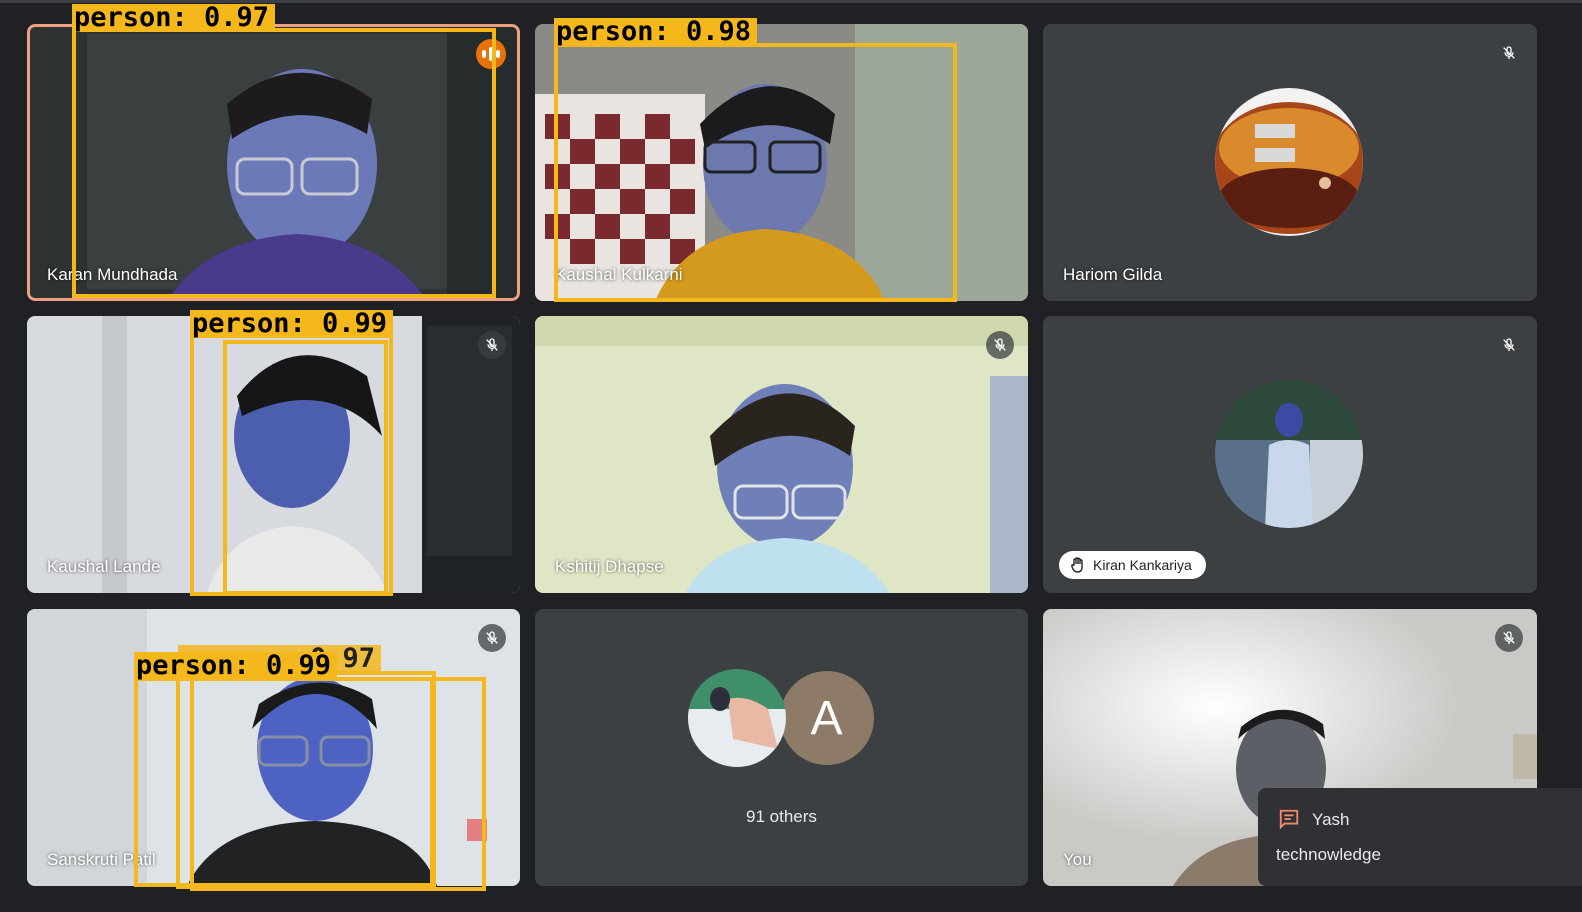  Describe the element at coordinates (656, 31) in the screenshot. I see `detection-label: person: 0.98` at that location.